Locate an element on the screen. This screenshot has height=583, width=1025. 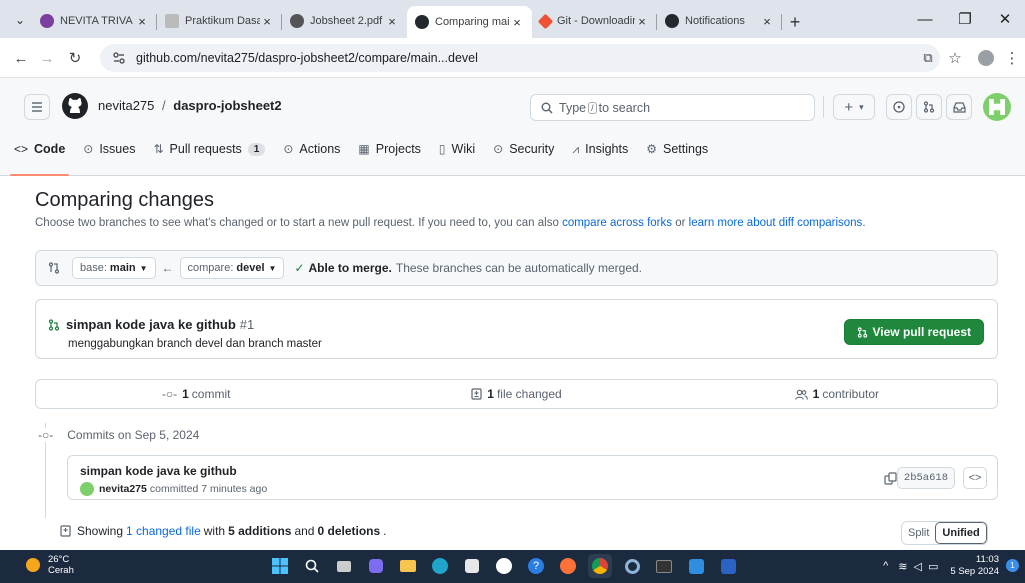
hamburger-menu-icon is located at coordinates (37, 107).